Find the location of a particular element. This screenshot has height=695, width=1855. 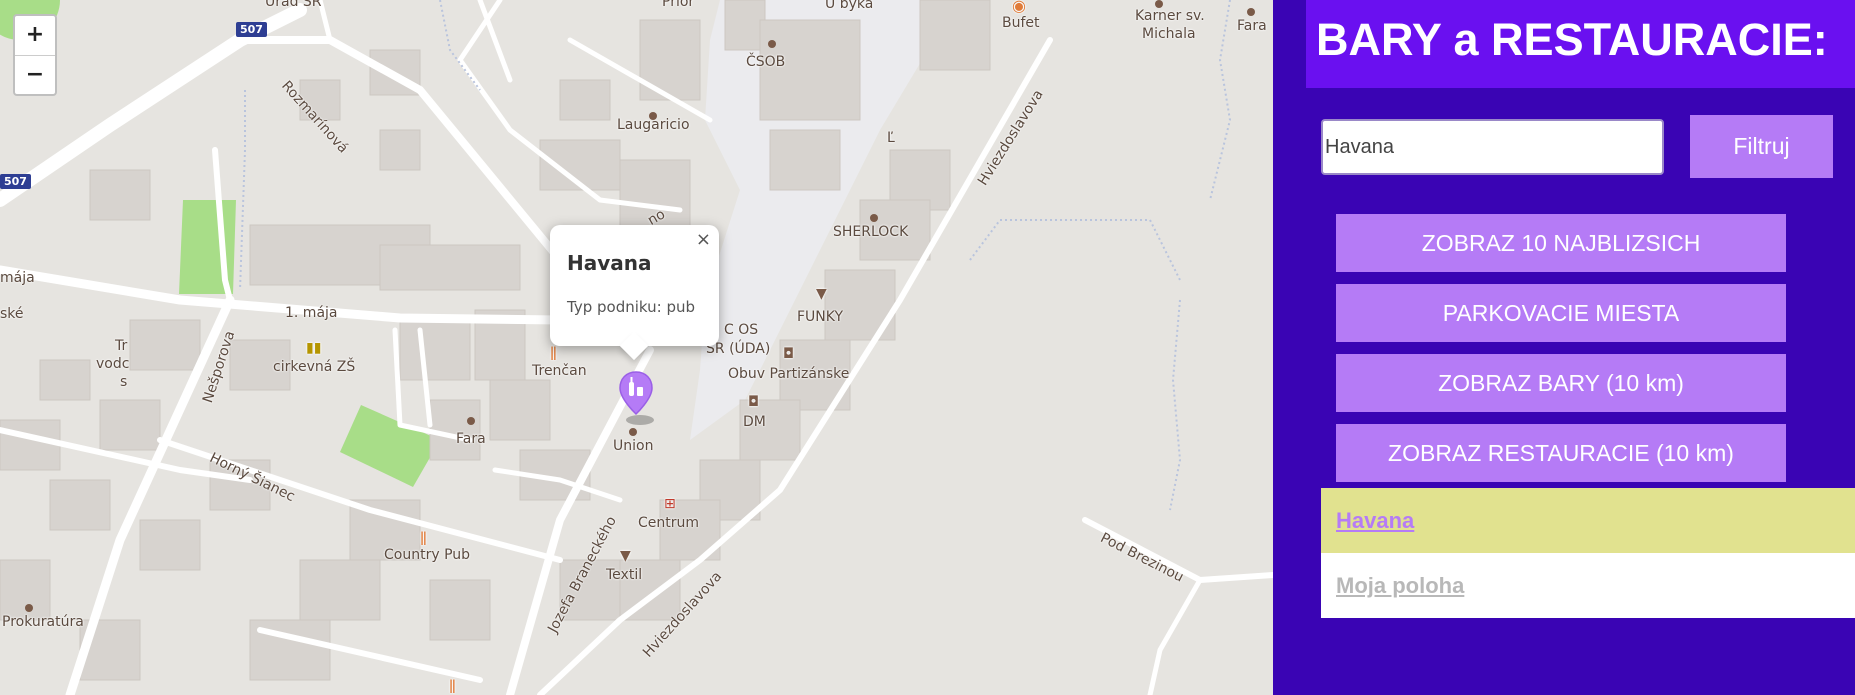

place-label: Obuv Partizánske is located at coordinates (789, 374).